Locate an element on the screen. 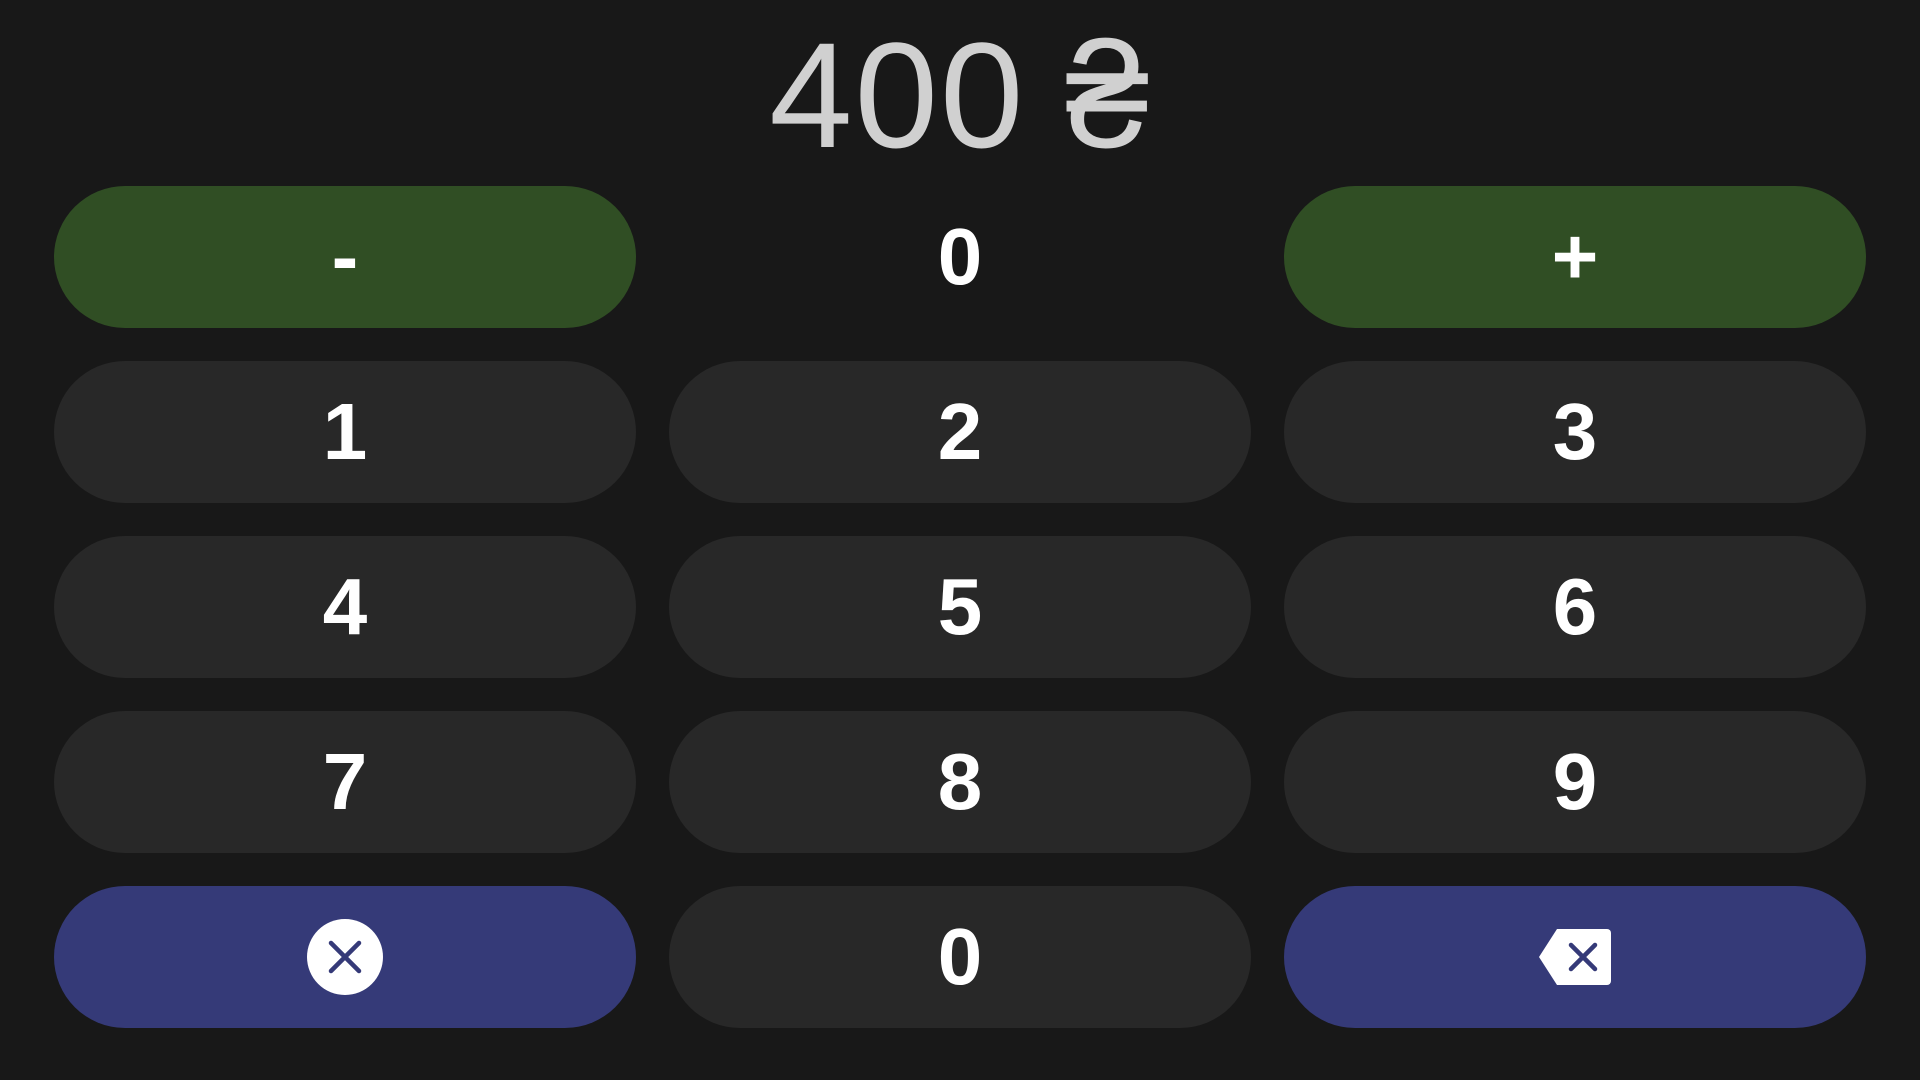  digit-8-label: 8 is located at coordinates (960, 781).